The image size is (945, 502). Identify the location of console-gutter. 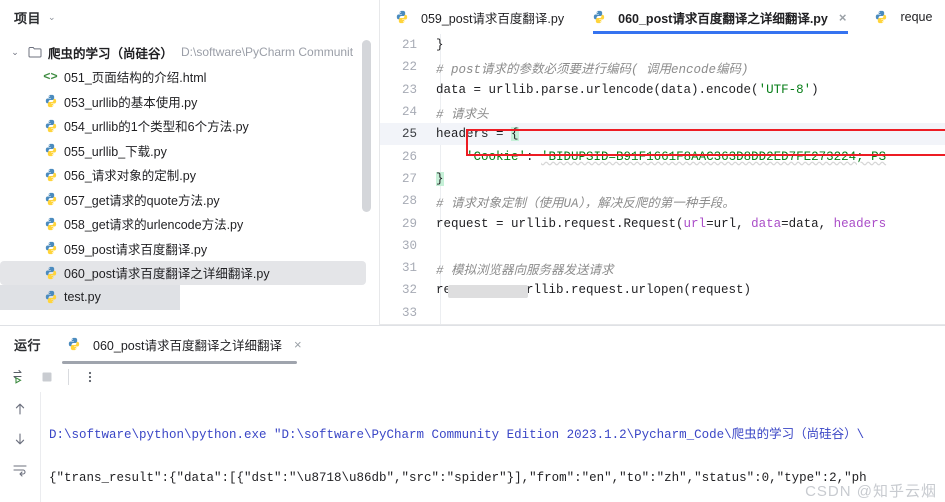
(20, 447).